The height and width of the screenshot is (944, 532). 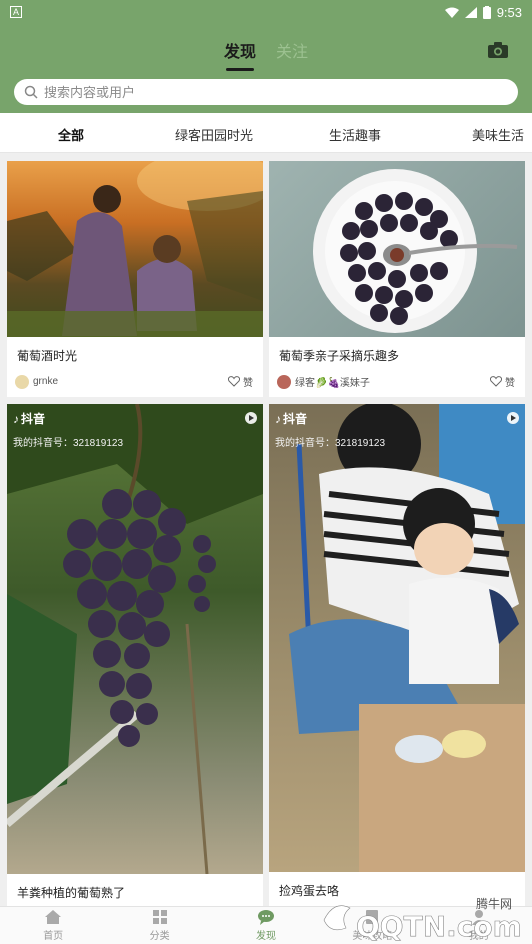 I want to click on author-name: 绿客🥬🍇溪妹子, so click(x=332, y=383).